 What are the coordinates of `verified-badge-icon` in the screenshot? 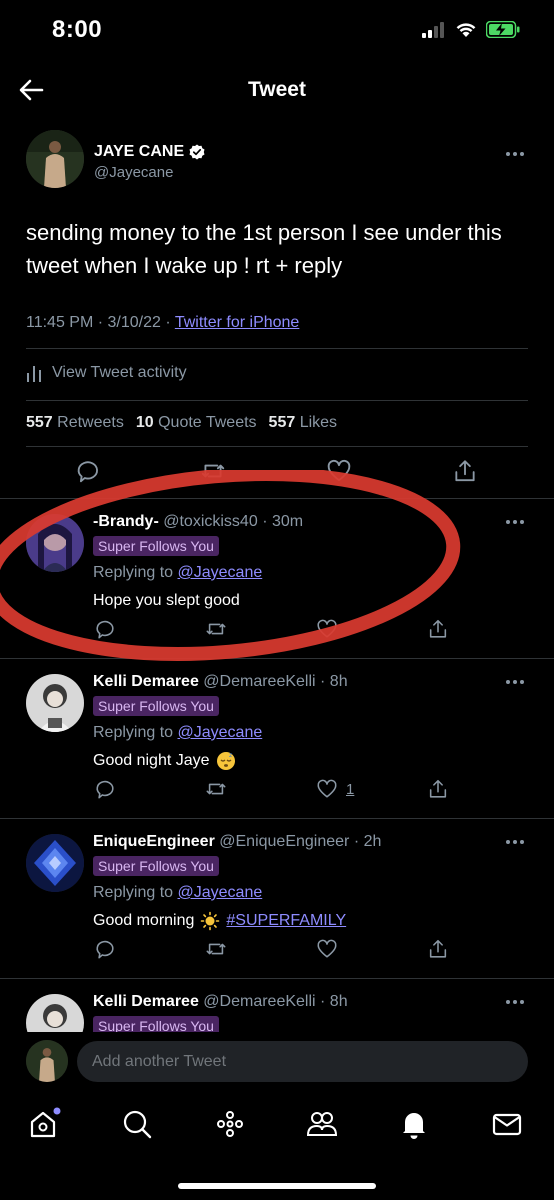 It's located at (197, 152).